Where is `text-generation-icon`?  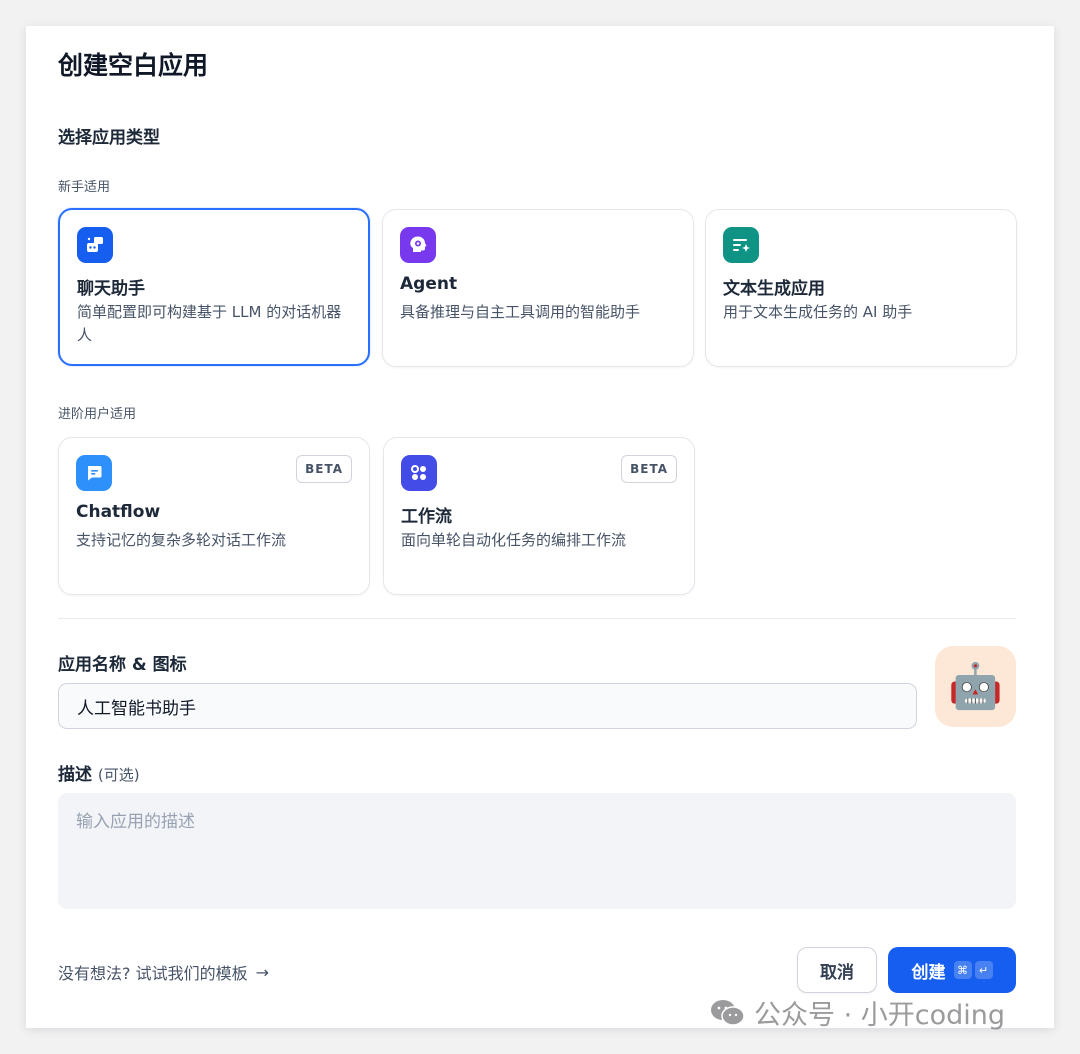 text-generation-icon is located at coordinates (741, 245).